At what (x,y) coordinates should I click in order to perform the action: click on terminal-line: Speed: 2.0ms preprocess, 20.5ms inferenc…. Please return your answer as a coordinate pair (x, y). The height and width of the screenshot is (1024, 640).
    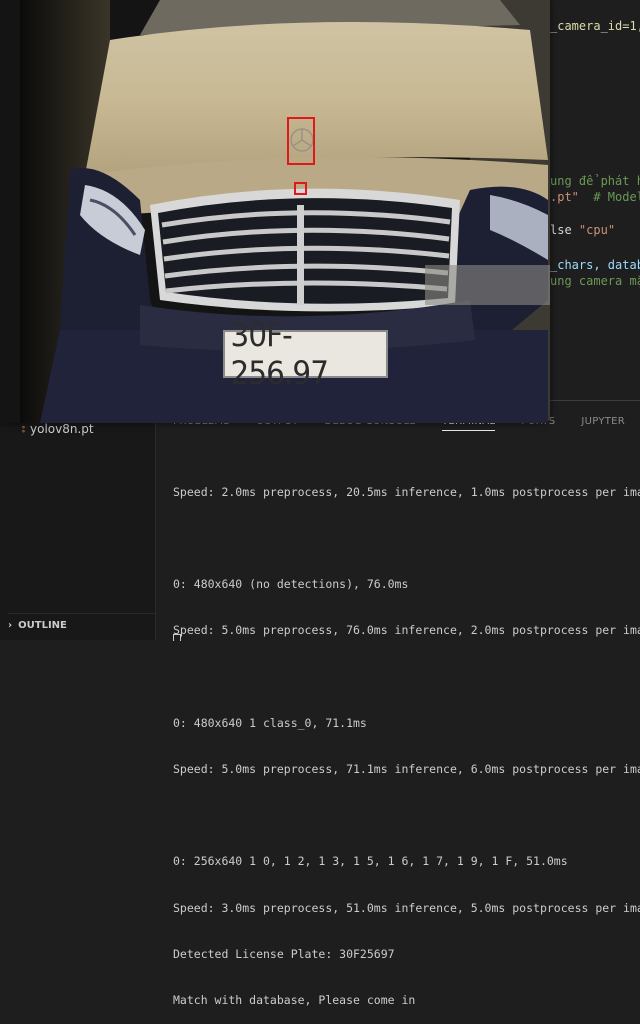
    Looking at the image, I should click on (406, 491).